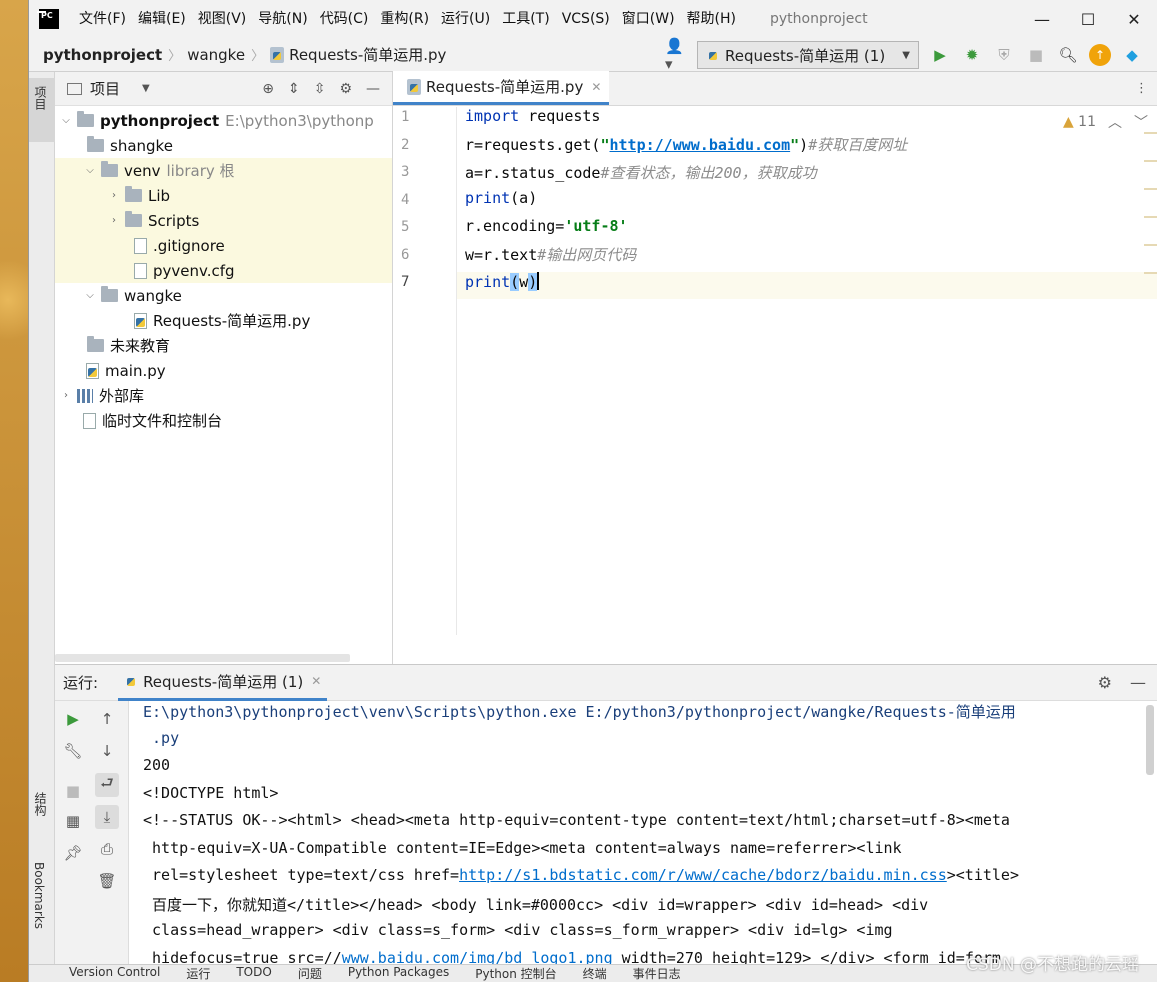 Image resolution: width=1157 pixels, height=982 pixels. Describe the element at coordinates (1105, 122) in the screenshot. I see `inspection-widget: ▲ 11 ︿ ﹀` at that location.